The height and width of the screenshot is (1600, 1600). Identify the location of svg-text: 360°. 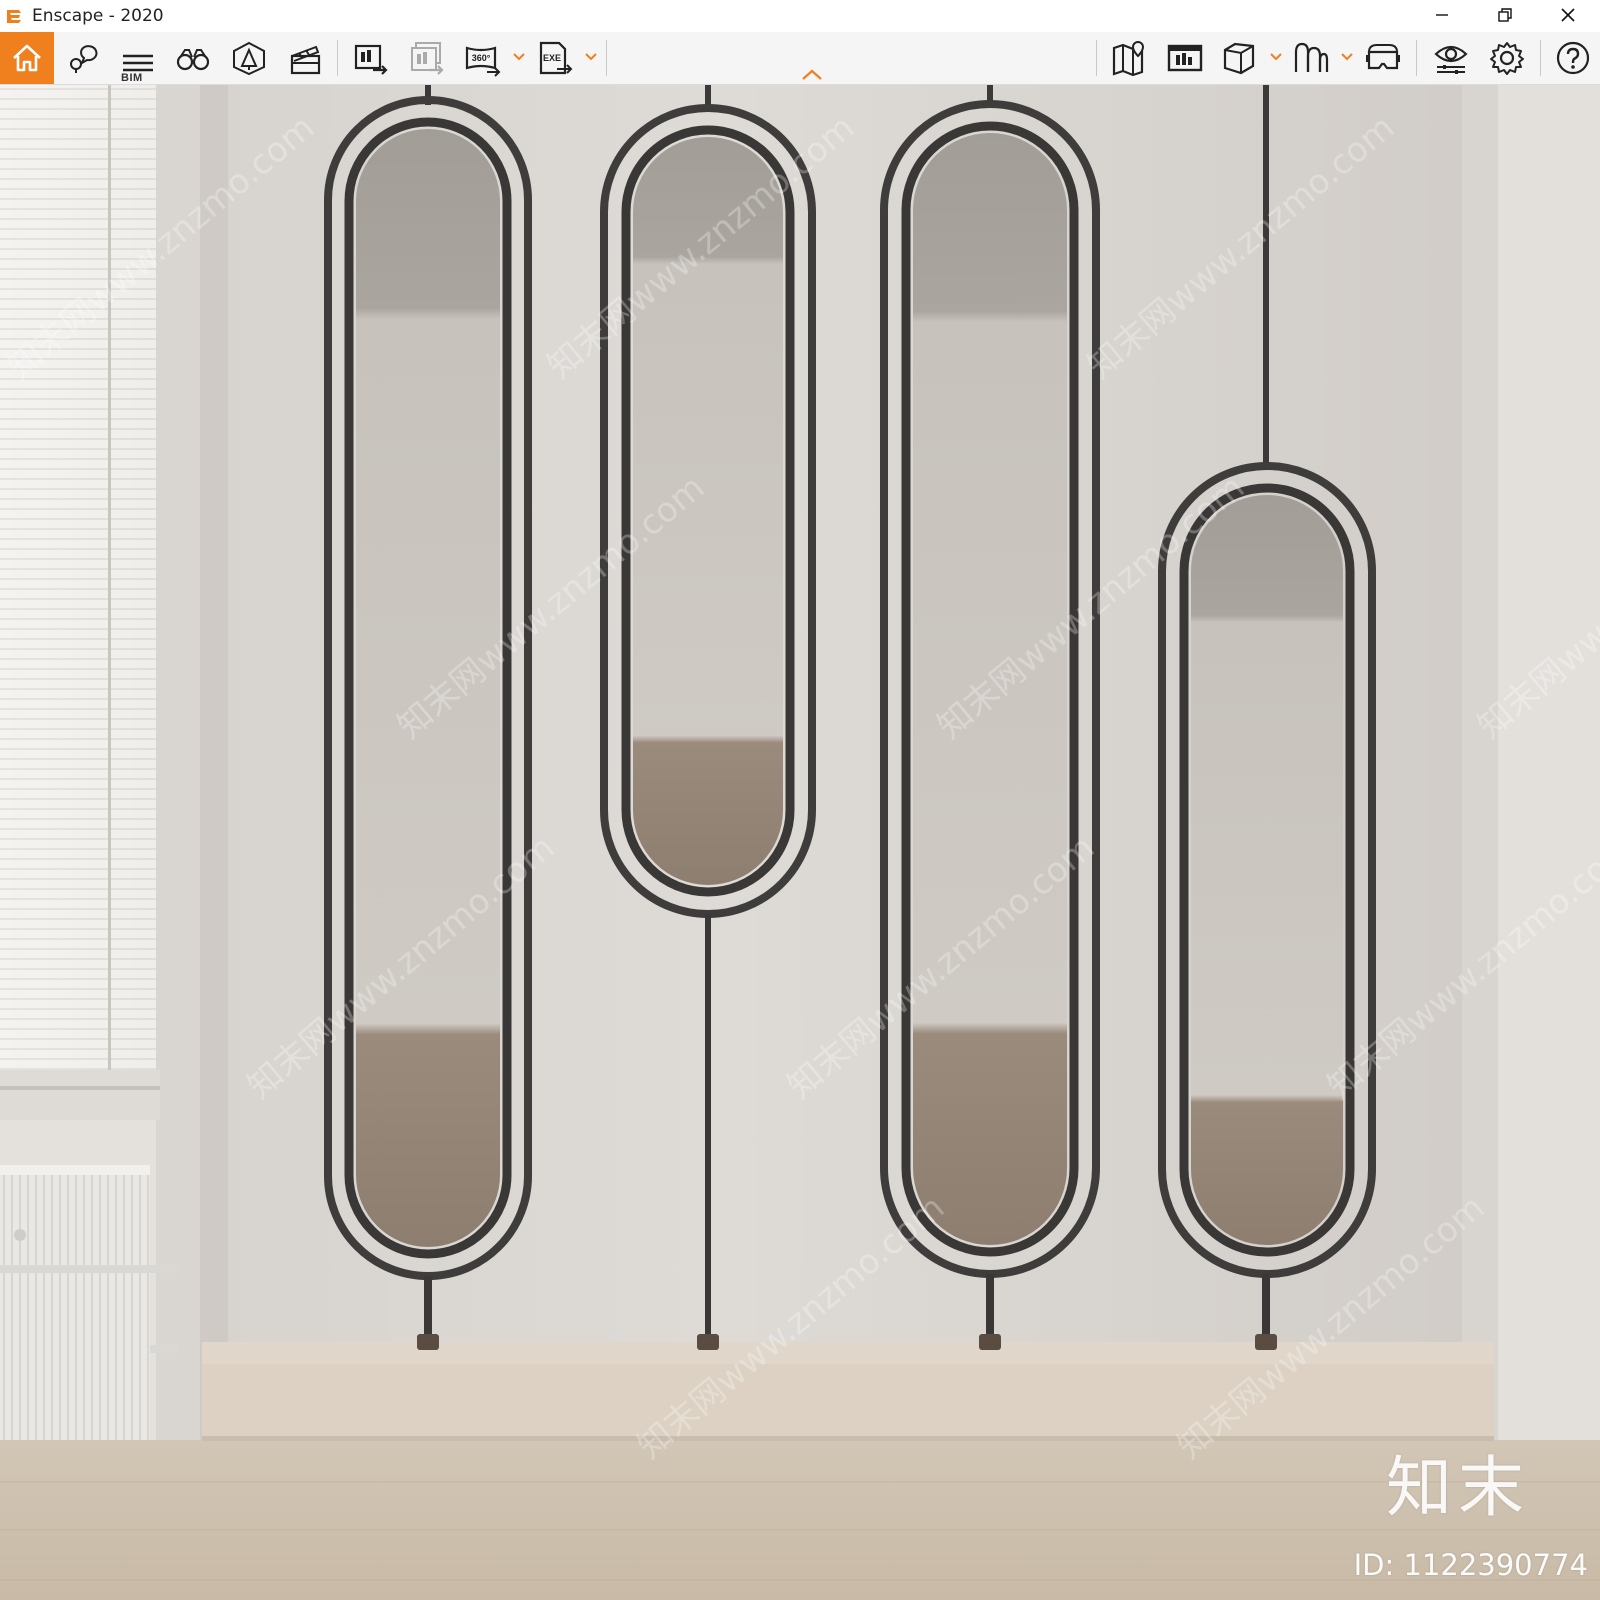
(481, 58).